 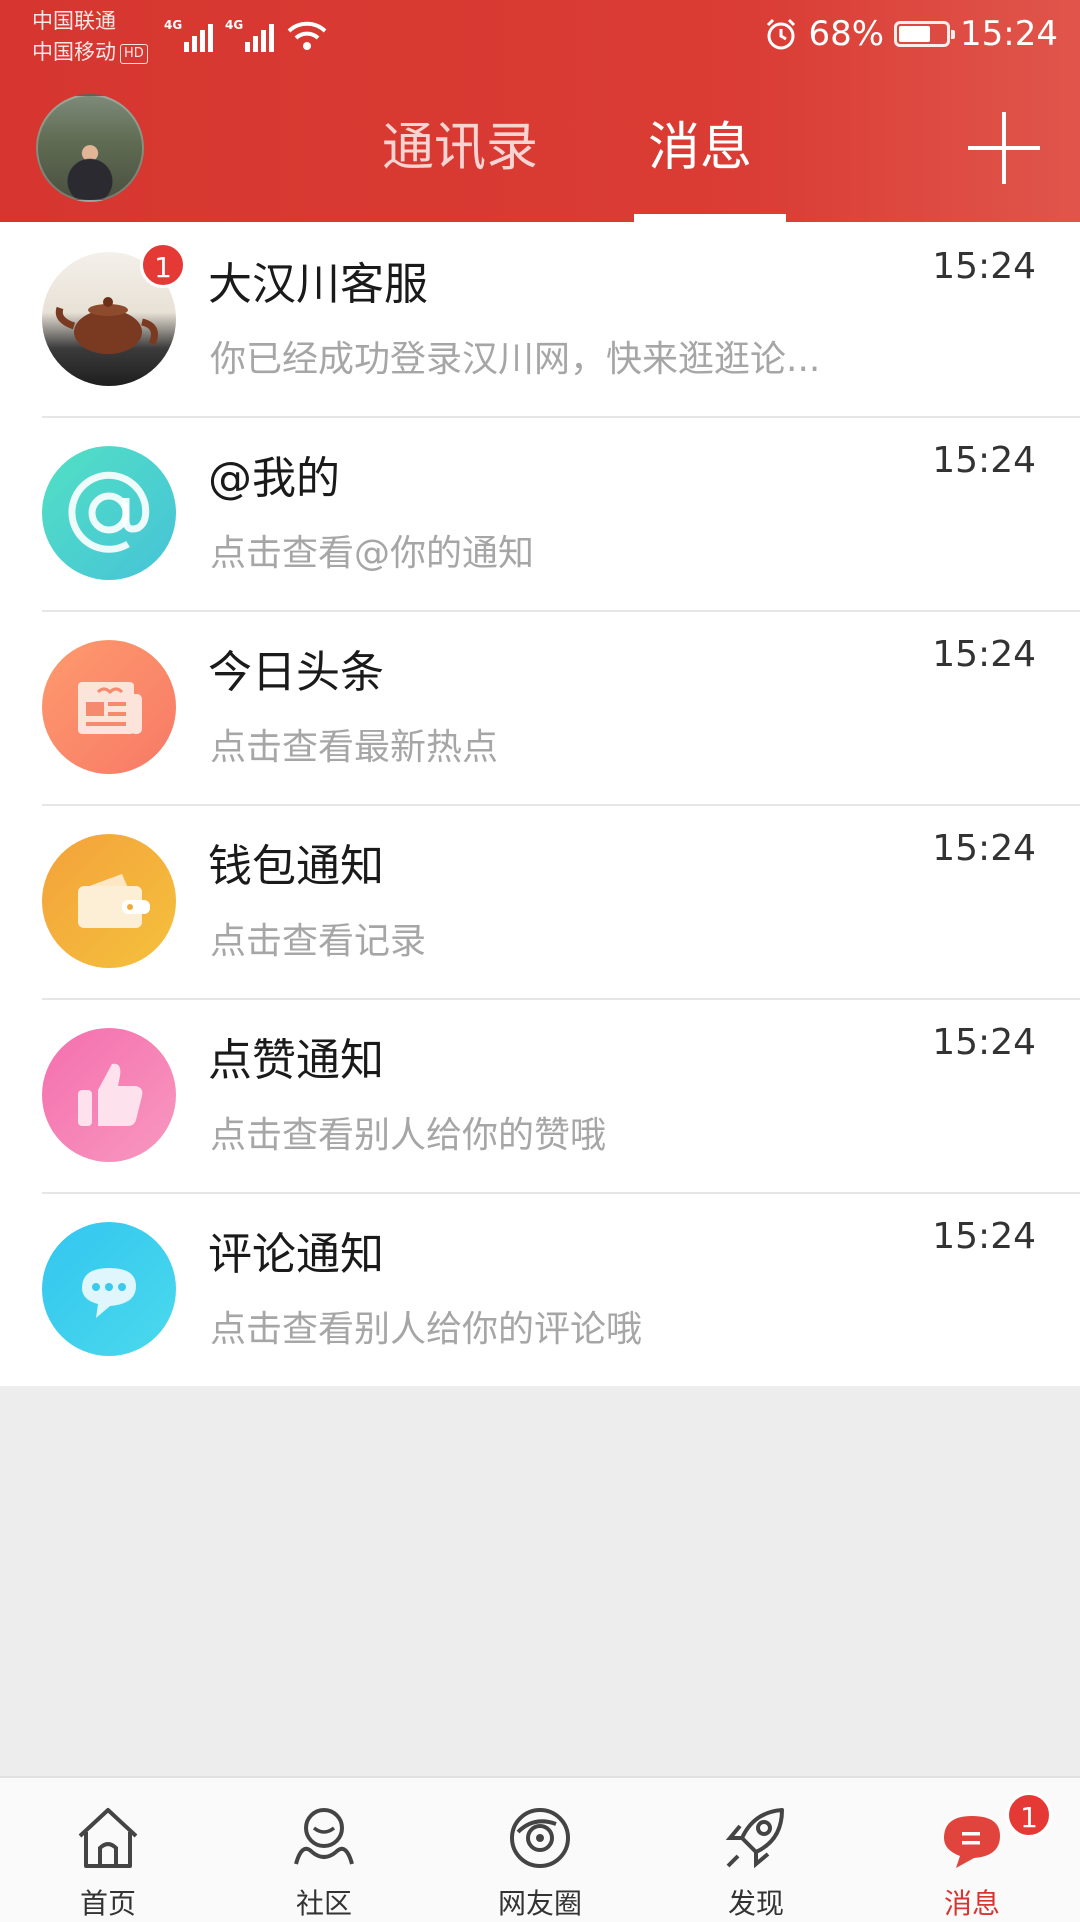 I want to click on message-title: 钱包通知, so click(x=296, y=866).